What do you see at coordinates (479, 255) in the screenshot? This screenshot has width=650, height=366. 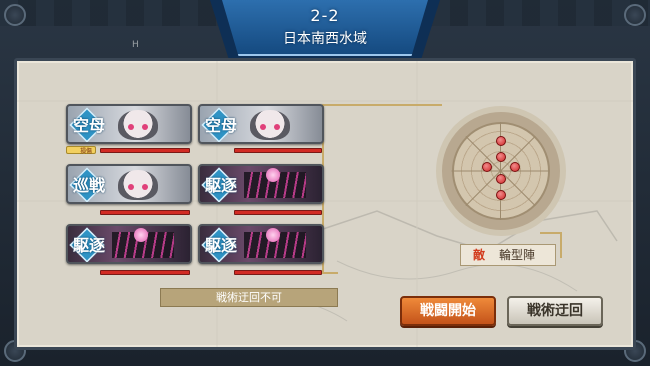 I see `enemy-label: 敵` at bounding box center [479, 255].